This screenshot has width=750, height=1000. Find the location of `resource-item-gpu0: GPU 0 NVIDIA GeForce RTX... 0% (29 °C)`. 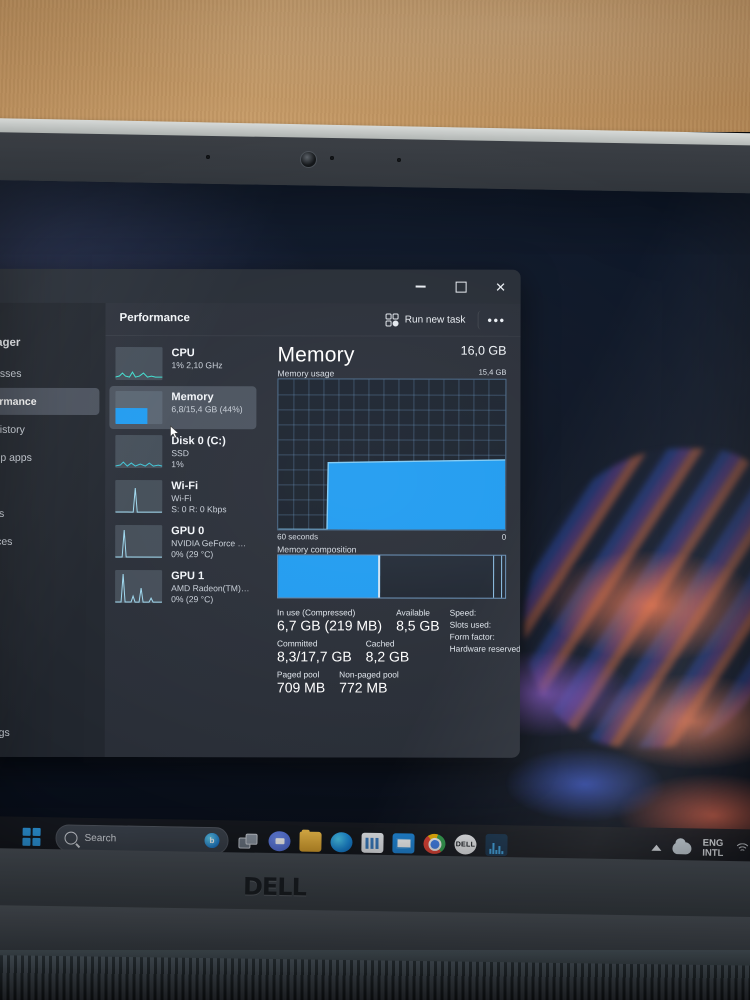

resource-item-gpu0: GPU 0 NVIDIA GeForce RTX... 0% (29 °C) is located at coordinates (182, 542).